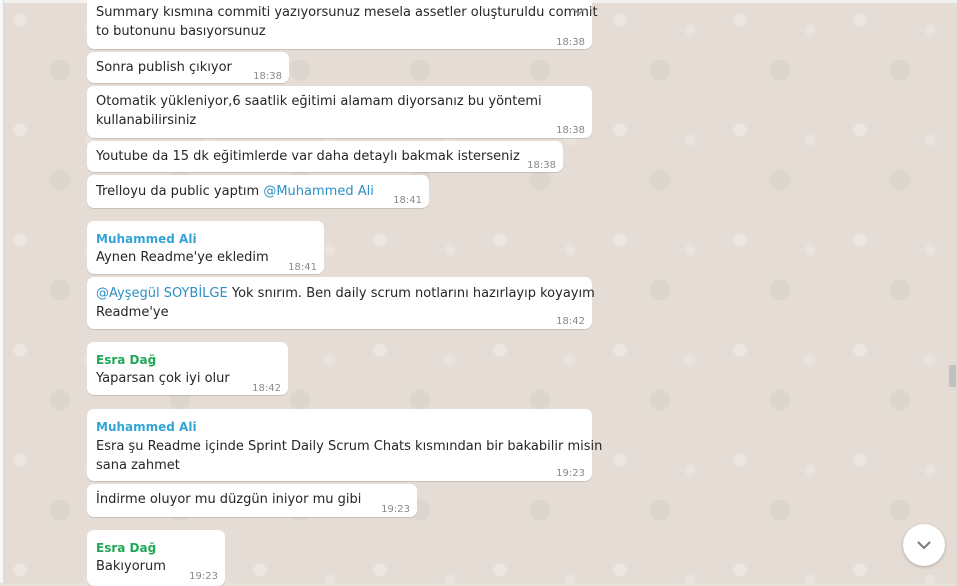 This screenshot has height=586, width=957. What do you see at coordinates (187, 368) in the screenshot?
I see `message-bubble: Esra Dağ Yaparsan çok iyi olur 18:42` at bounding box center [187, 368].